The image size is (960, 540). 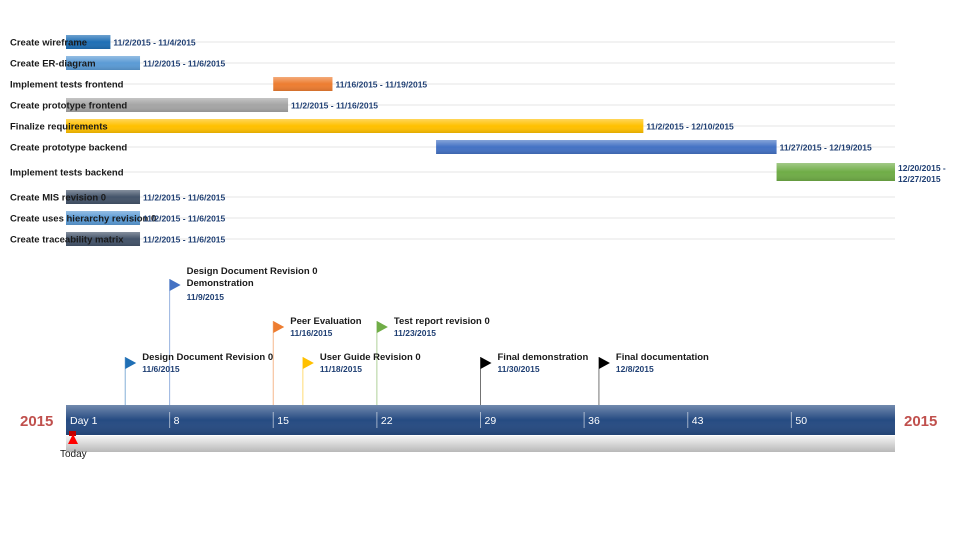 I want to click on task-dates: 11/2/2015 - 11/4/2015, so click(x=154, y=43).